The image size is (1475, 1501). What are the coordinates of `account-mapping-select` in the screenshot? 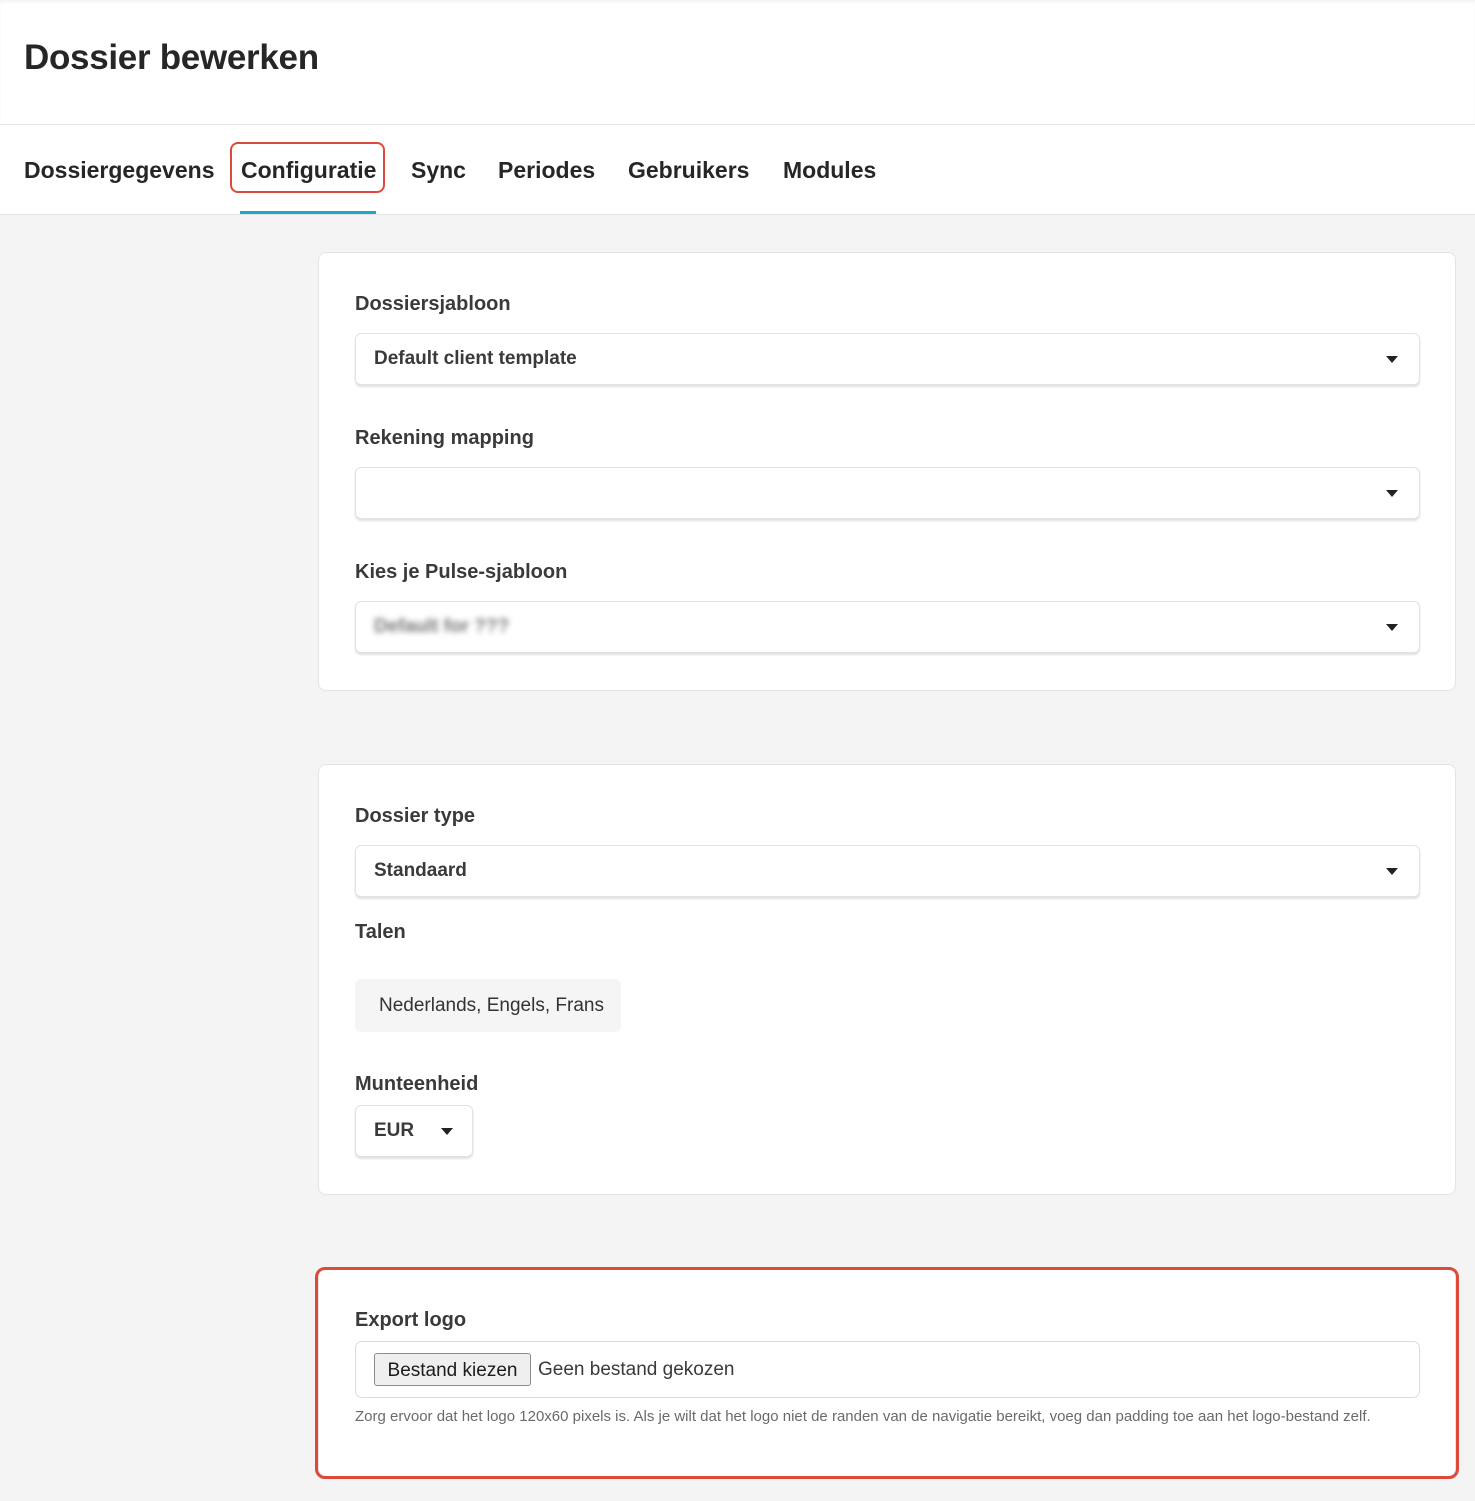 It's located at (887, 493).